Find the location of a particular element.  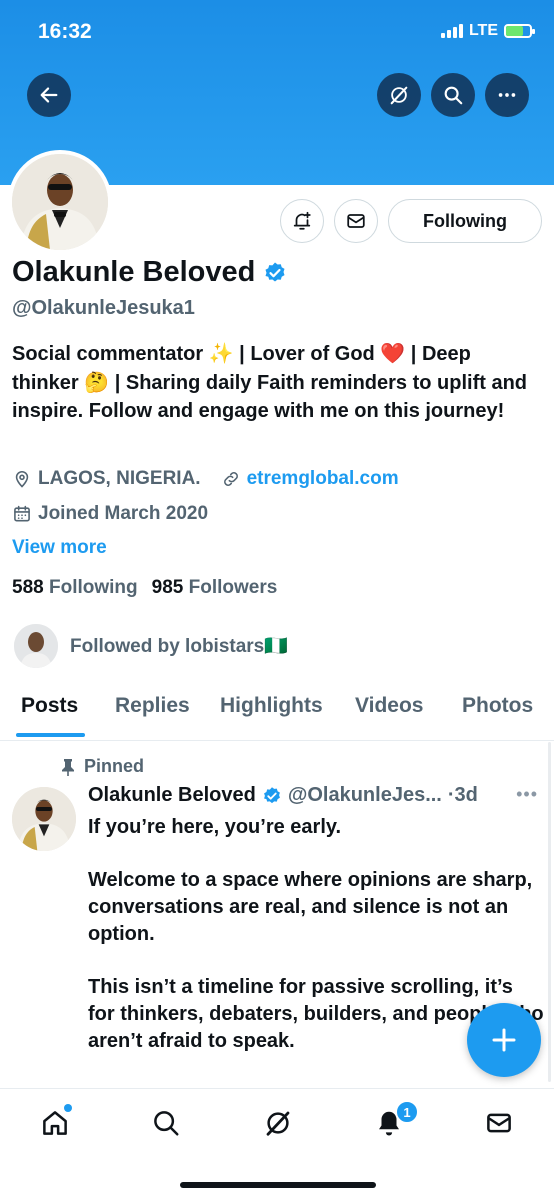

tab-photos: Photos is located at coordinates (497, 706).